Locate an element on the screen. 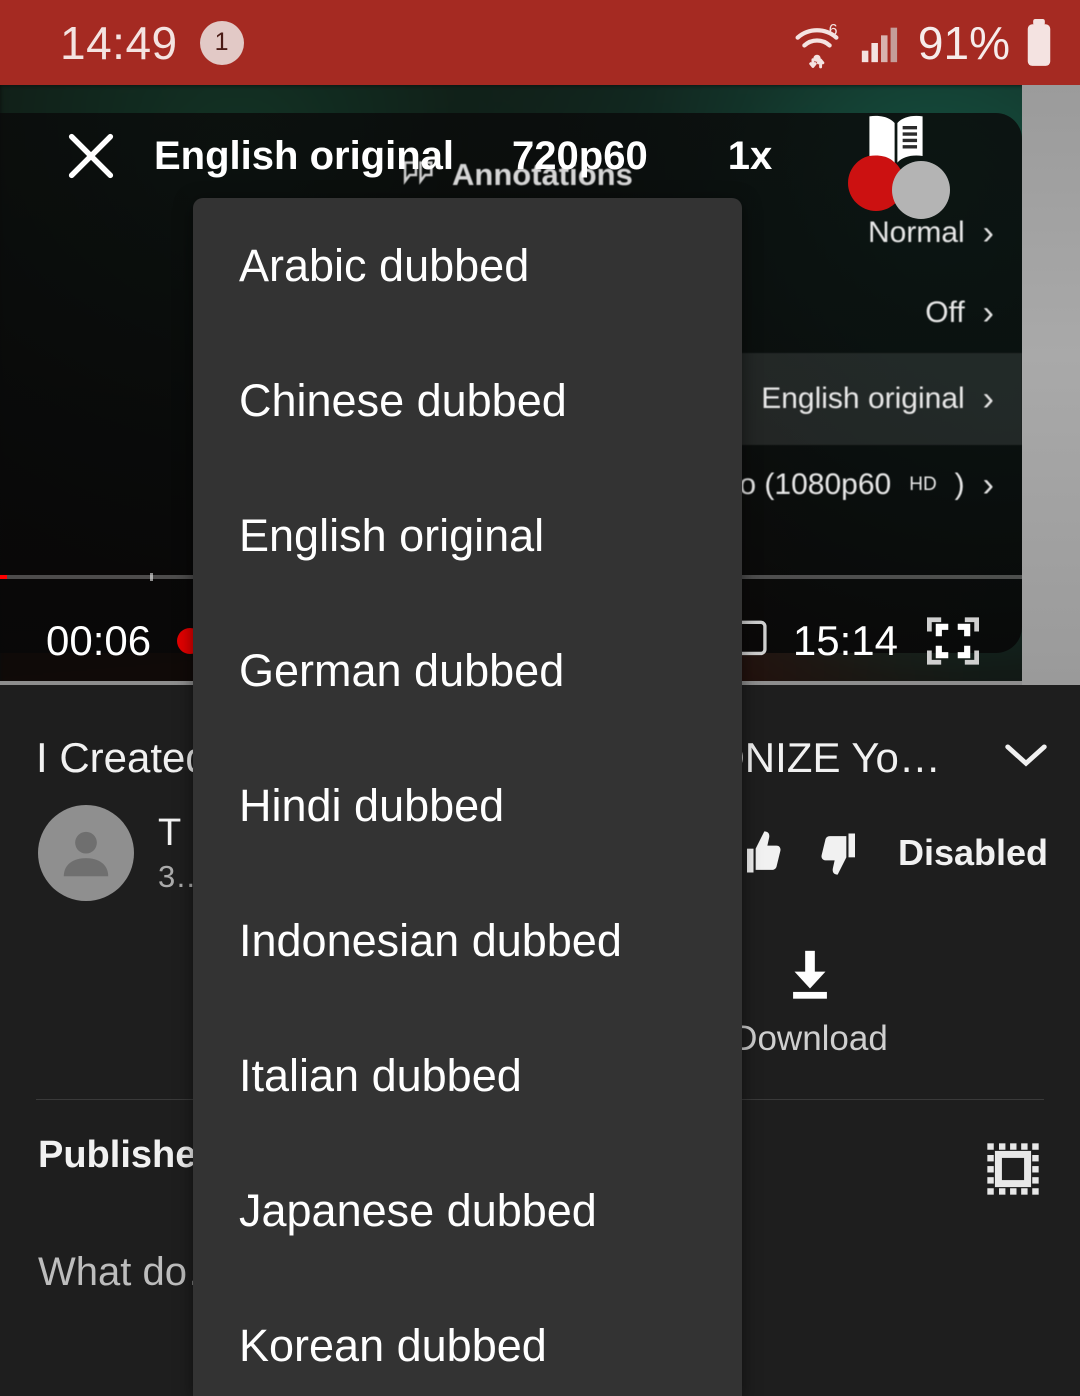  settings-quality-suffix: ) is located at coordinates (959, 484).